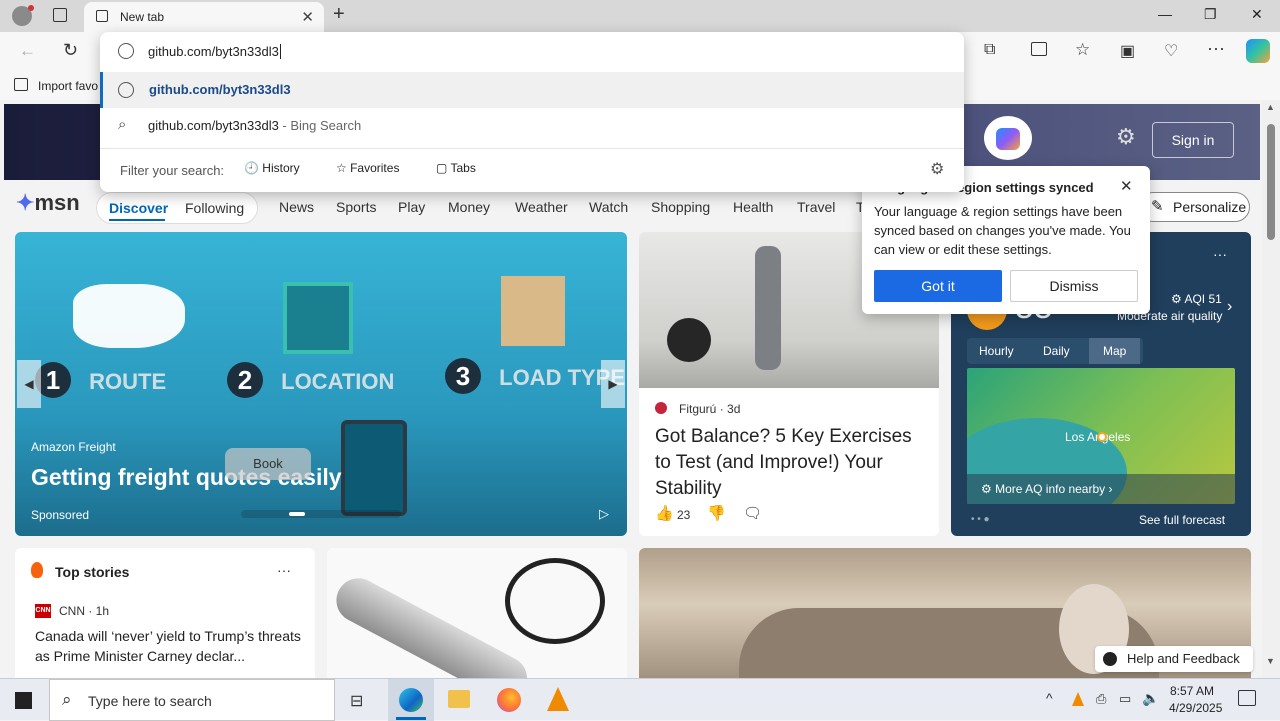  I want to click on person-graphic, so click(768, 308).